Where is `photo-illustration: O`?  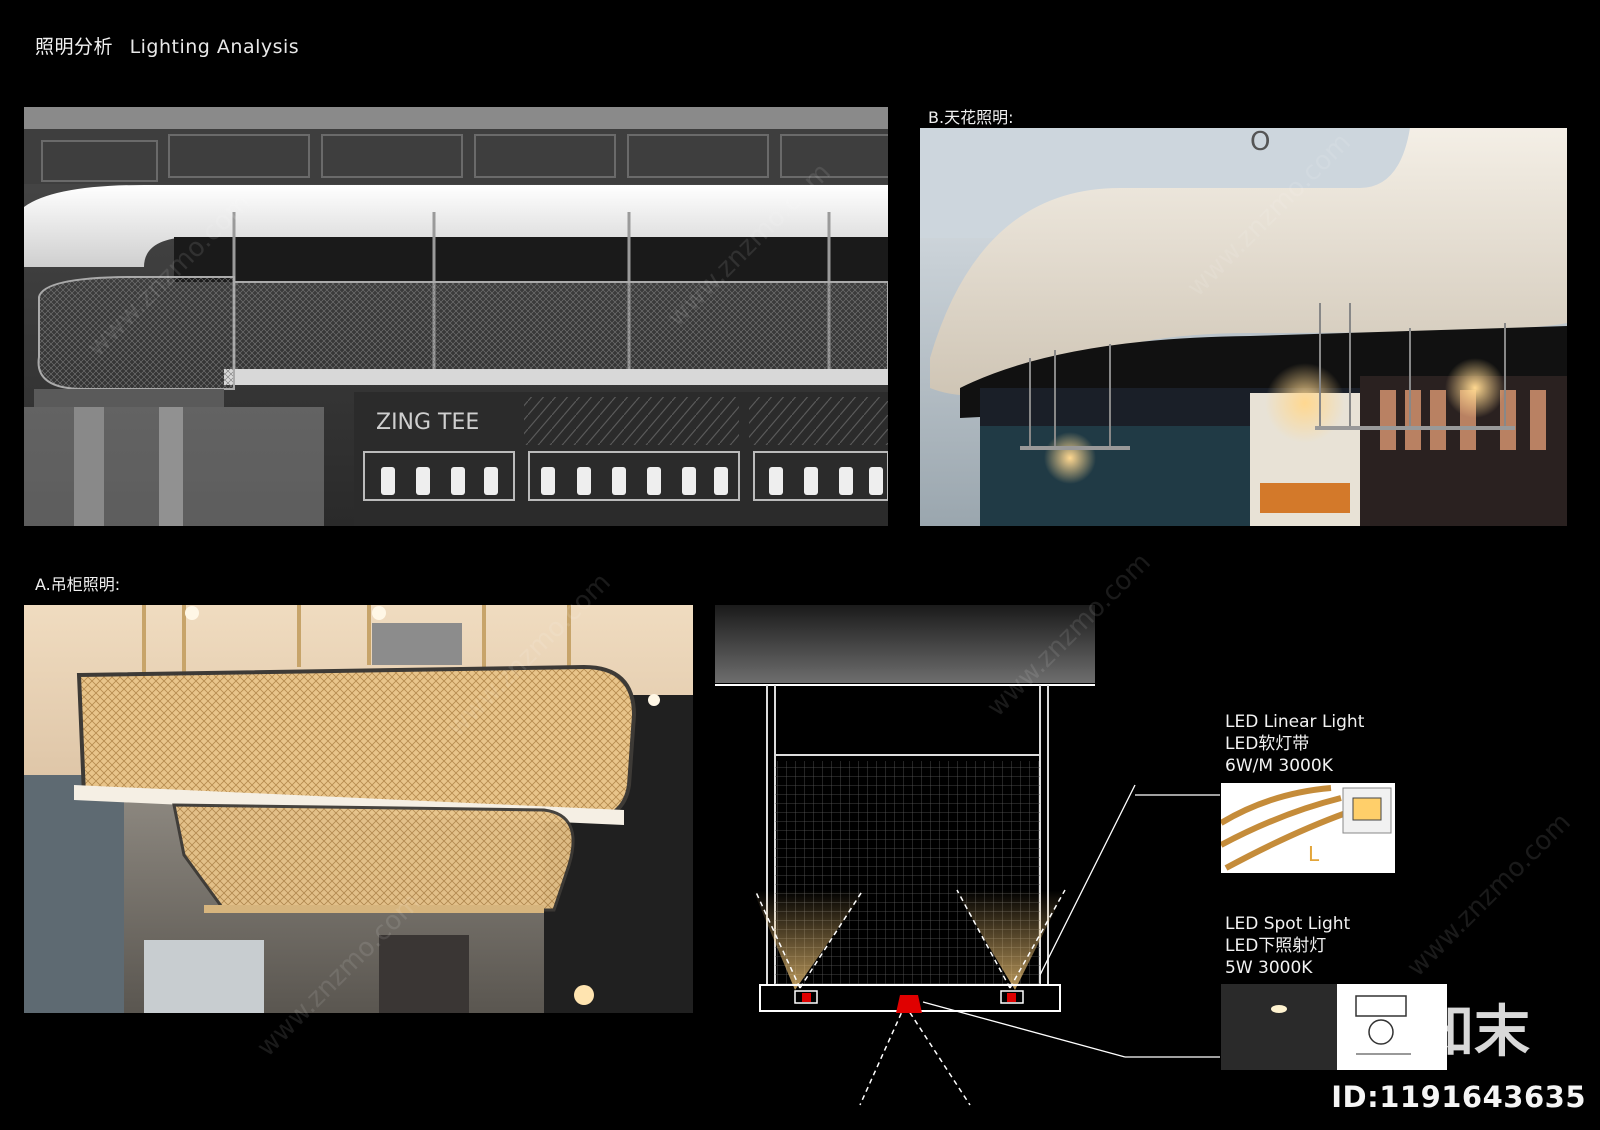
photo-illustration: O is located at coordinates (1243, 327).